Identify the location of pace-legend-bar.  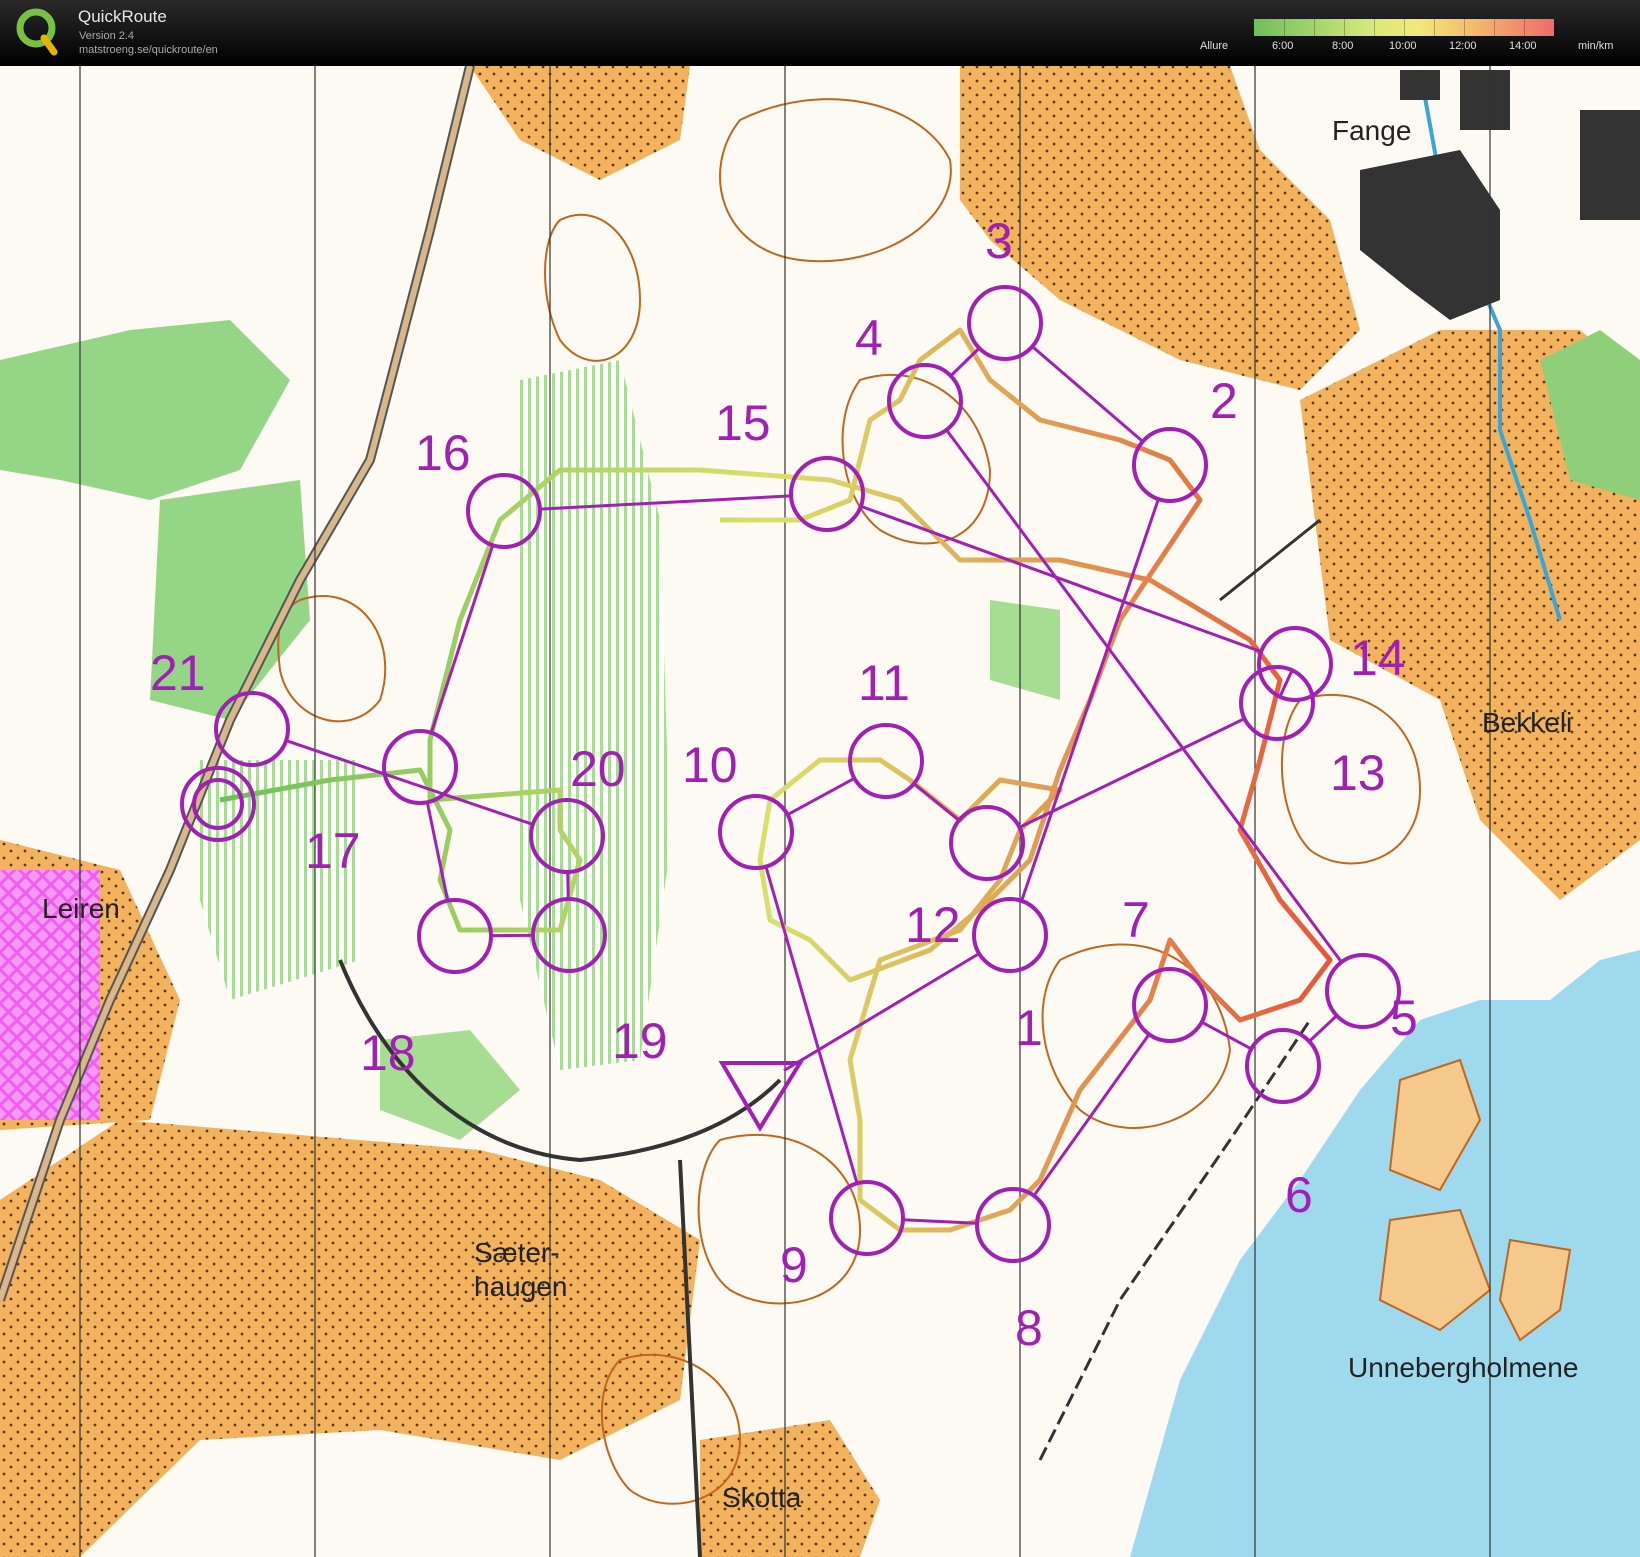
(1404, 27).